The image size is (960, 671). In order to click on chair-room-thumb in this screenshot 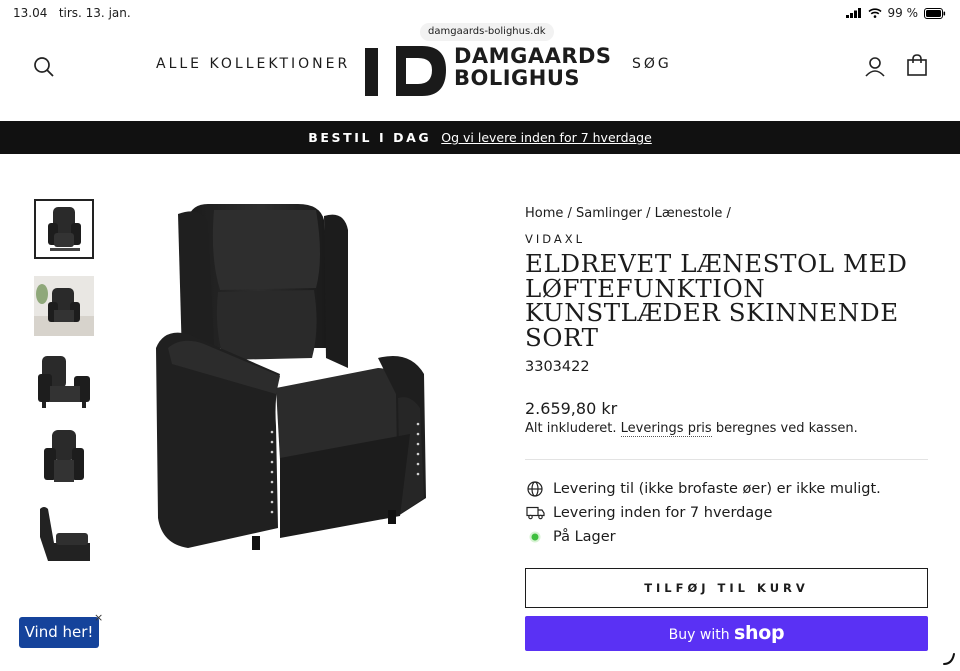, I will do `click(64, 306)`.